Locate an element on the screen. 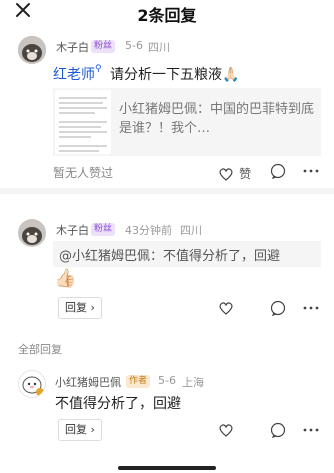 This screenshot has width=334, height=473. quoted-post-thumbnail is located at coordinates (83, 122).